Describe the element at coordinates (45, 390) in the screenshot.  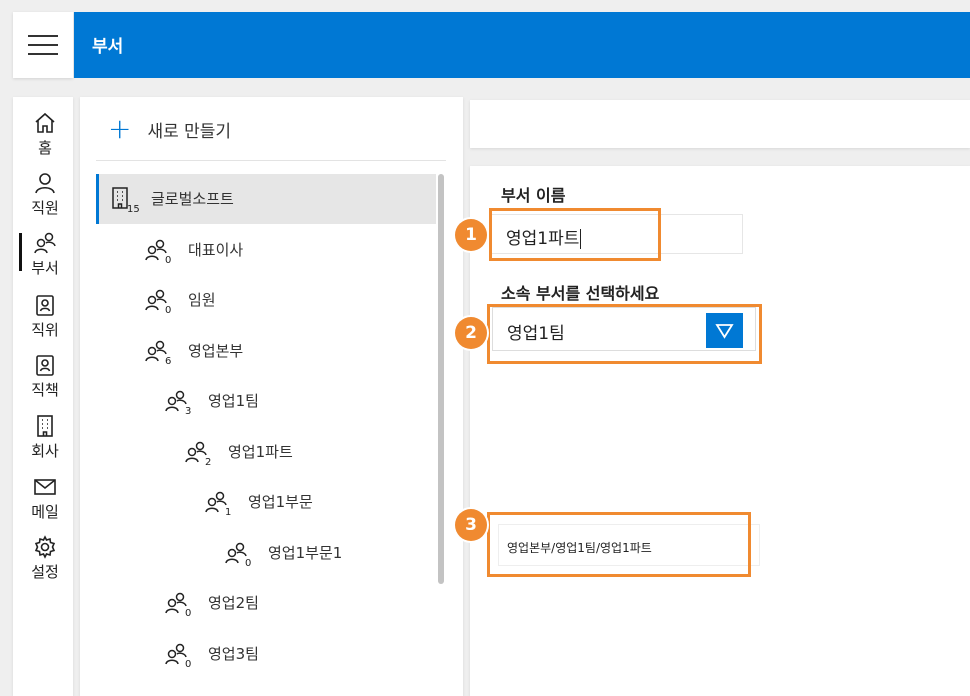
I see `nav-label-duties: 직책` at that location.